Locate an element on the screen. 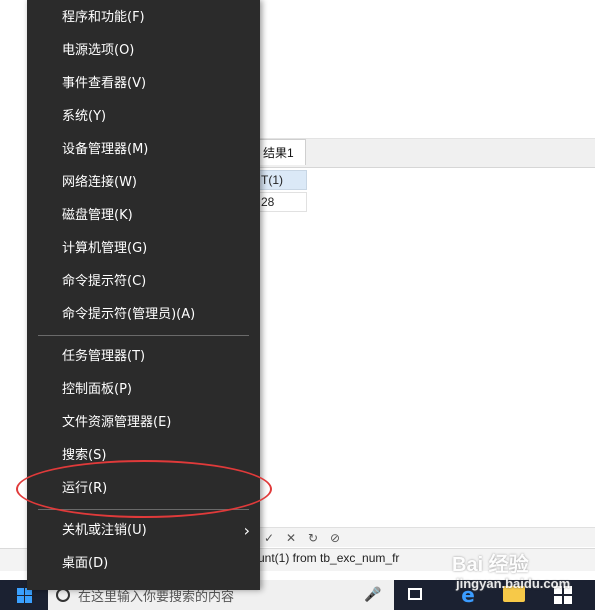 Image resolution: width=595 pixels, height=610 pixels. menu-item-power-options: 电源选项(O) is located at coordinates (143, 50).